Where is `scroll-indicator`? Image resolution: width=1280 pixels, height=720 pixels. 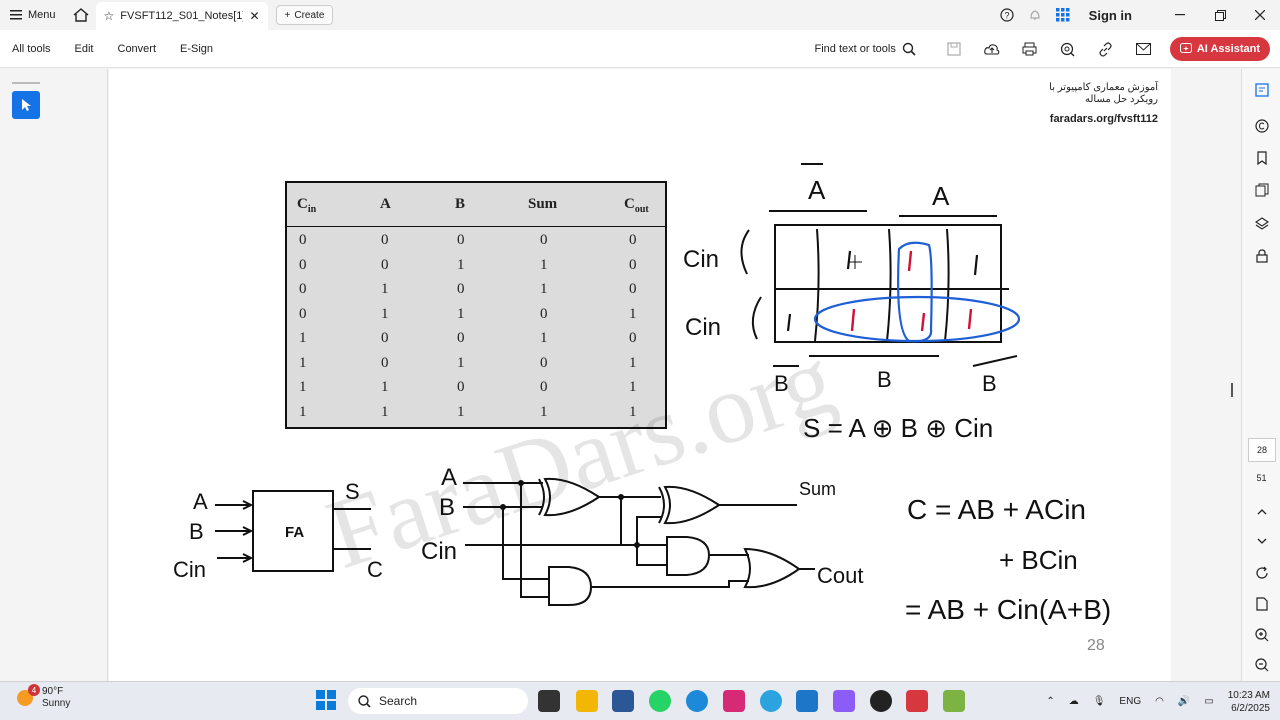 scroll-indicator is located at coordinates (1232, 390).